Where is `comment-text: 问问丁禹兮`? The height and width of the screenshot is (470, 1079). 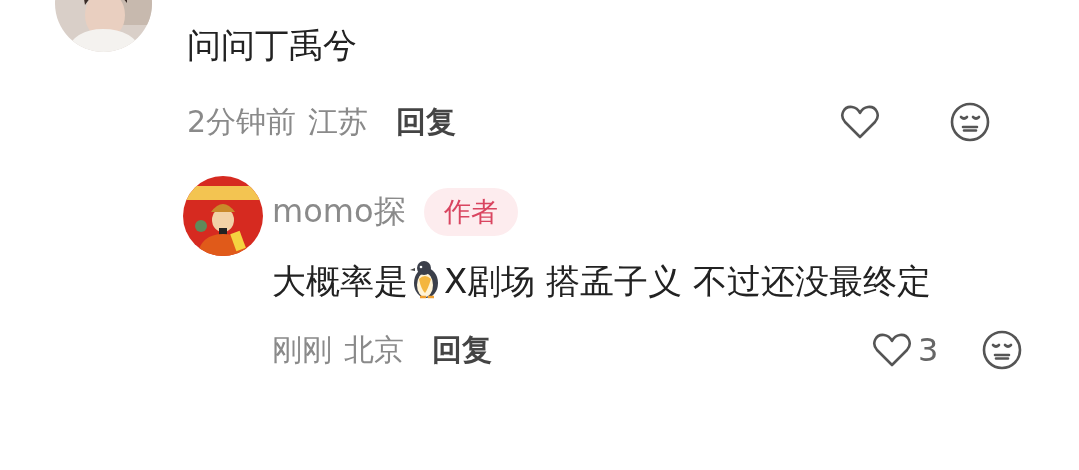
comment-text: 问问丁禹兮 is located at coordinates (272, 45).